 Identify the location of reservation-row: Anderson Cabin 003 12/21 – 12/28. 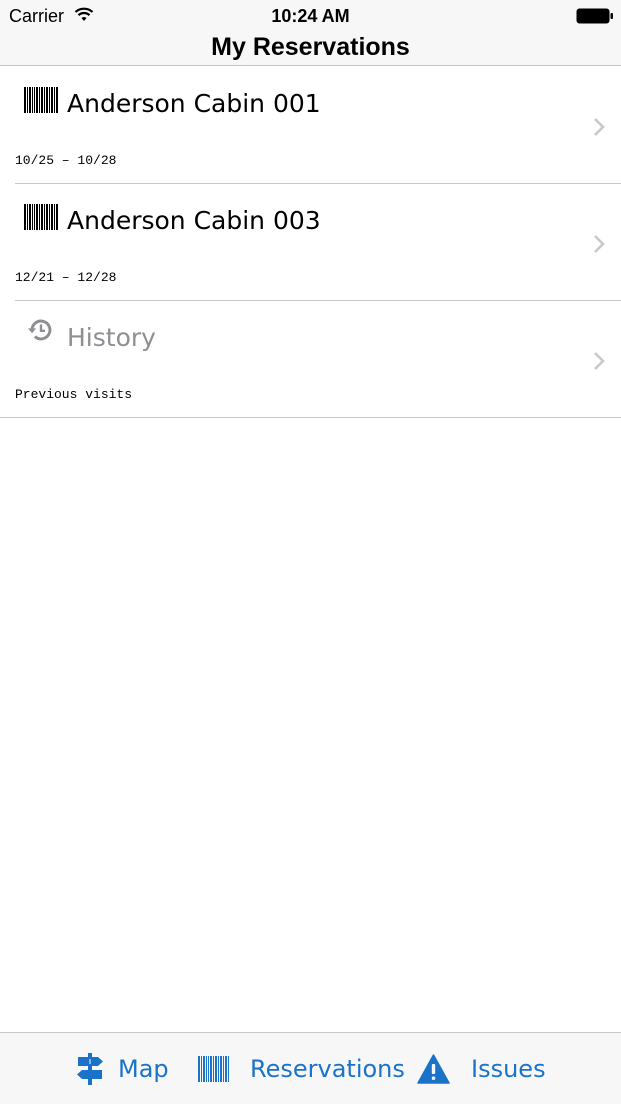
(310, 242).